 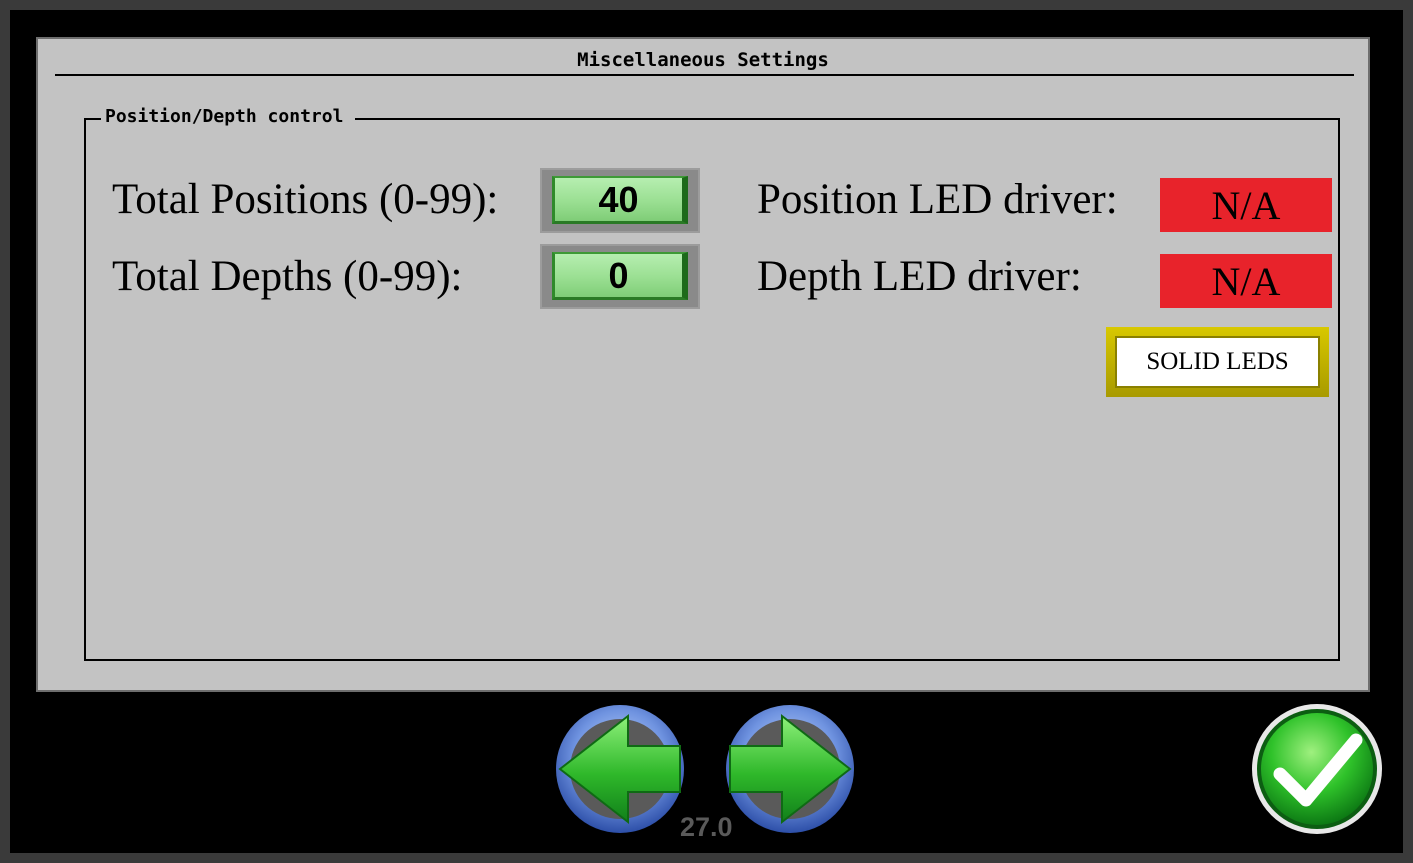 What do you see at coordinates (937, 199) in the screenshot?
I see `position-led-driver-label: Position LED driver:` at bounding box center [937, 199].